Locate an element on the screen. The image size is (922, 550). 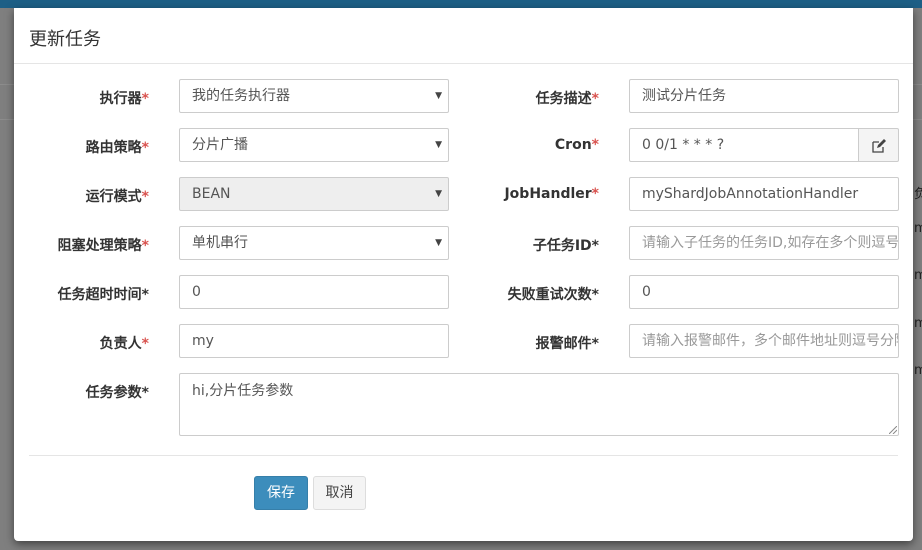
modal-header: 更新任务 is located at coordinates (463, 36).